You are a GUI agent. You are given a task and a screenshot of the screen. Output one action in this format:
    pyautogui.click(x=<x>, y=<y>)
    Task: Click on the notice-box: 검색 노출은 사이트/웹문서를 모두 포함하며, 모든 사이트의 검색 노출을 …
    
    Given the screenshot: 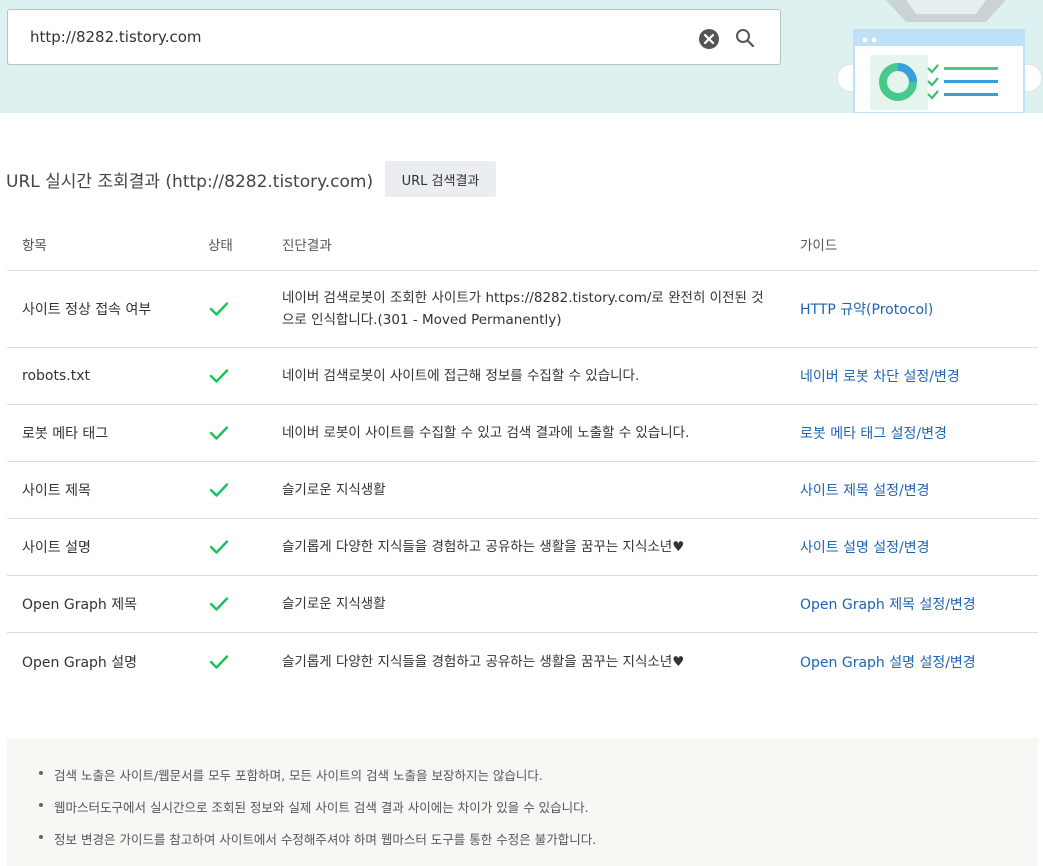 What is the action you would take?
    pyautogui.click(x=522, y=802)
    